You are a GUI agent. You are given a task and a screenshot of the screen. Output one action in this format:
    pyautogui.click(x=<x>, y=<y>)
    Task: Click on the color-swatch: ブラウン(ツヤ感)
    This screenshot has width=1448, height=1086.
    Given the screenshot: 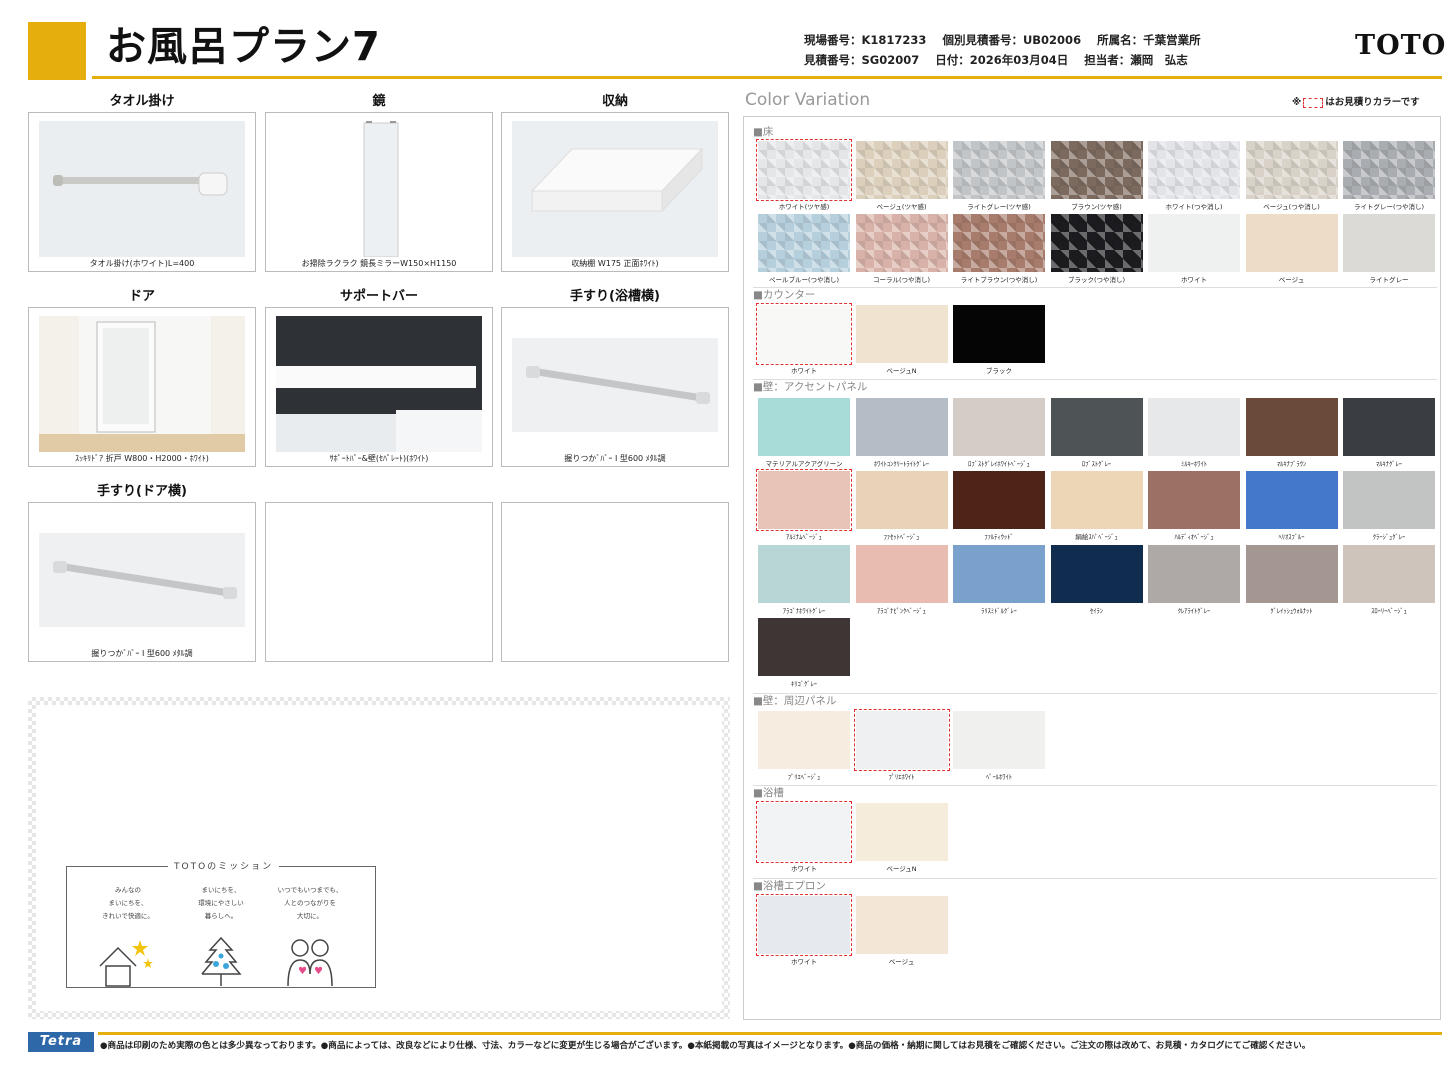 What is the action you would take?
    pyautogui.click(x=1096, y=176)
    